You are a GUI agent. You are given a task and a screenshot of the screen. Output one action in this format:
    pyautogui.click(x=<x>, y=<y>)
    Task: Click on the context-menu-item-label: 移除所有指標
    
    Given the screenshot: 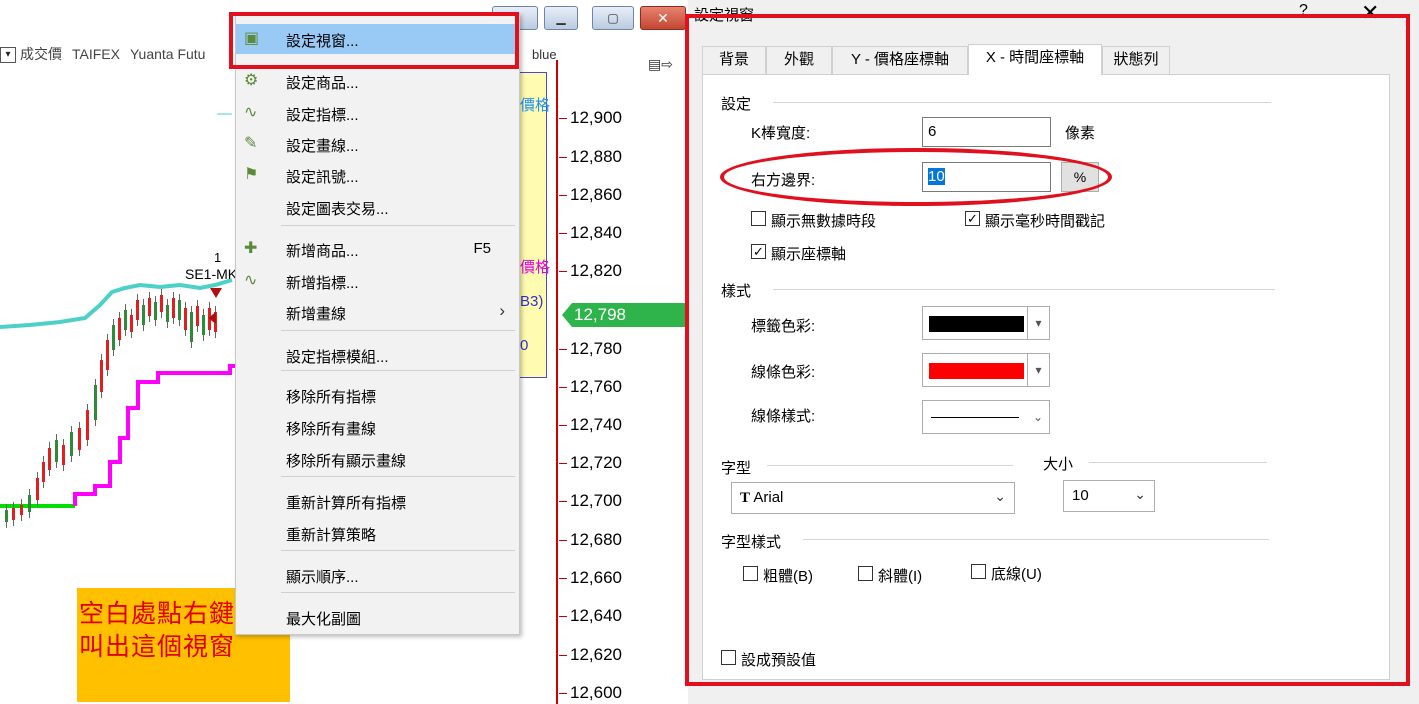 What is the action you would take?
    pyautogui.click(x=331, y=397)
    